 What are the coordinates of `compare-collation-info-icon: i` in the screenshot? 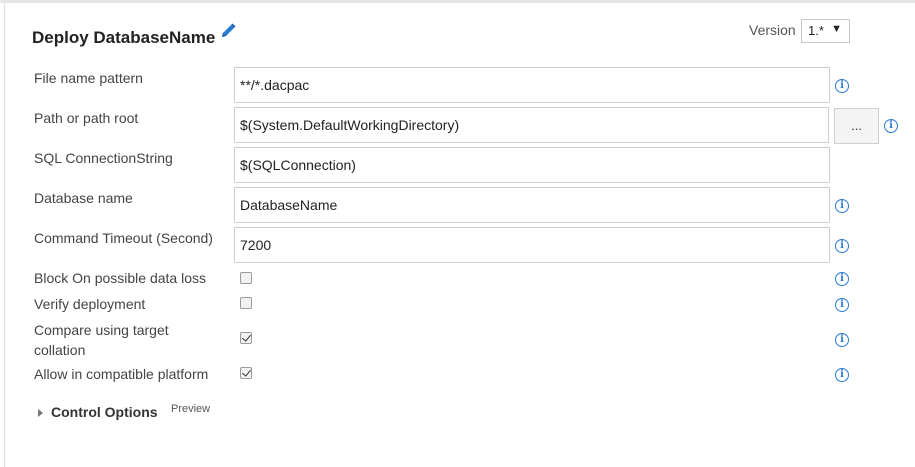 It's located at (842, 340).